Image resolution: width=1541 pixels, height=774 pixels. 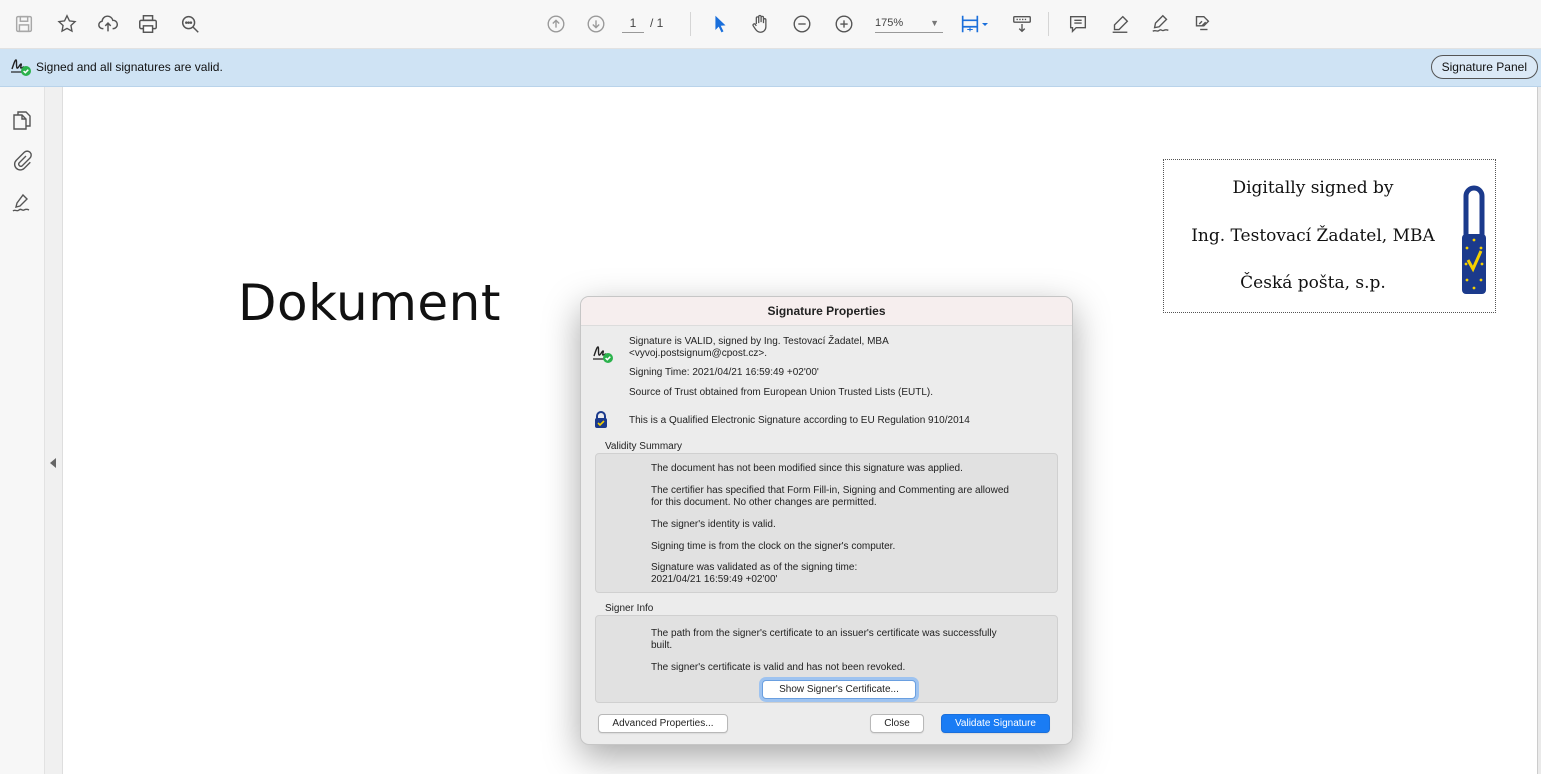 What do you see at coordinates (909, 23) in the screenshot?
I see `zoom-level-select: 175% ▼` at bounding box center [909, 23].